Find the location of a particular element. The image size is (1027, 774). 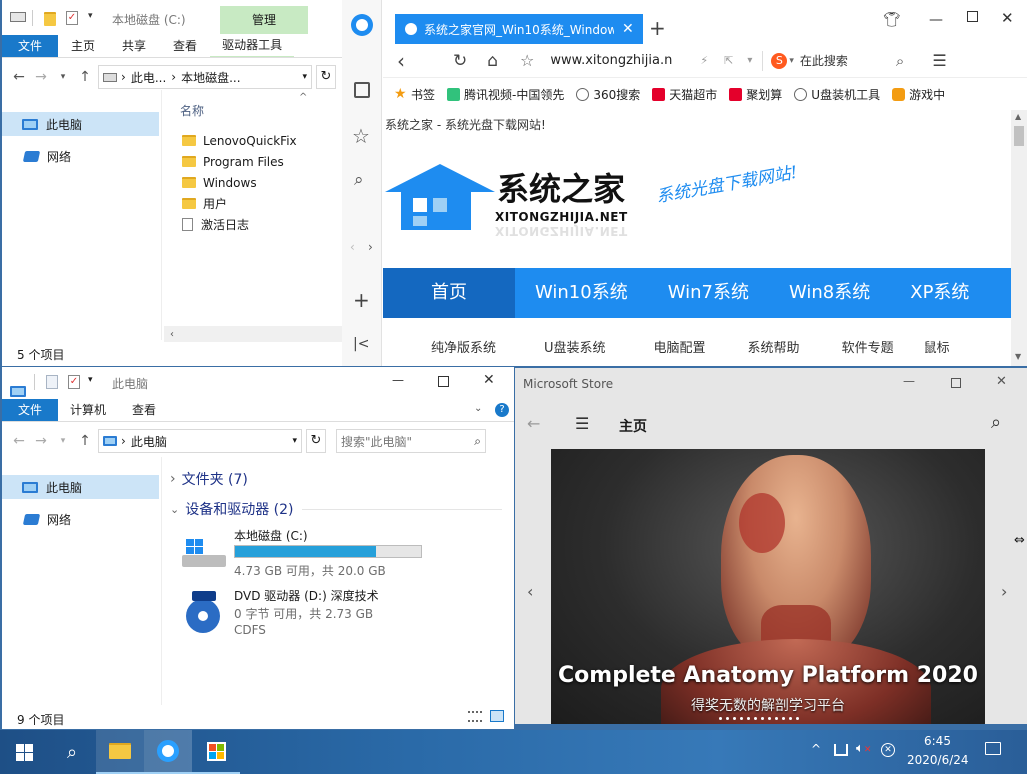

subnav-item: 电脑配置 is located at coordinates (680, 346).